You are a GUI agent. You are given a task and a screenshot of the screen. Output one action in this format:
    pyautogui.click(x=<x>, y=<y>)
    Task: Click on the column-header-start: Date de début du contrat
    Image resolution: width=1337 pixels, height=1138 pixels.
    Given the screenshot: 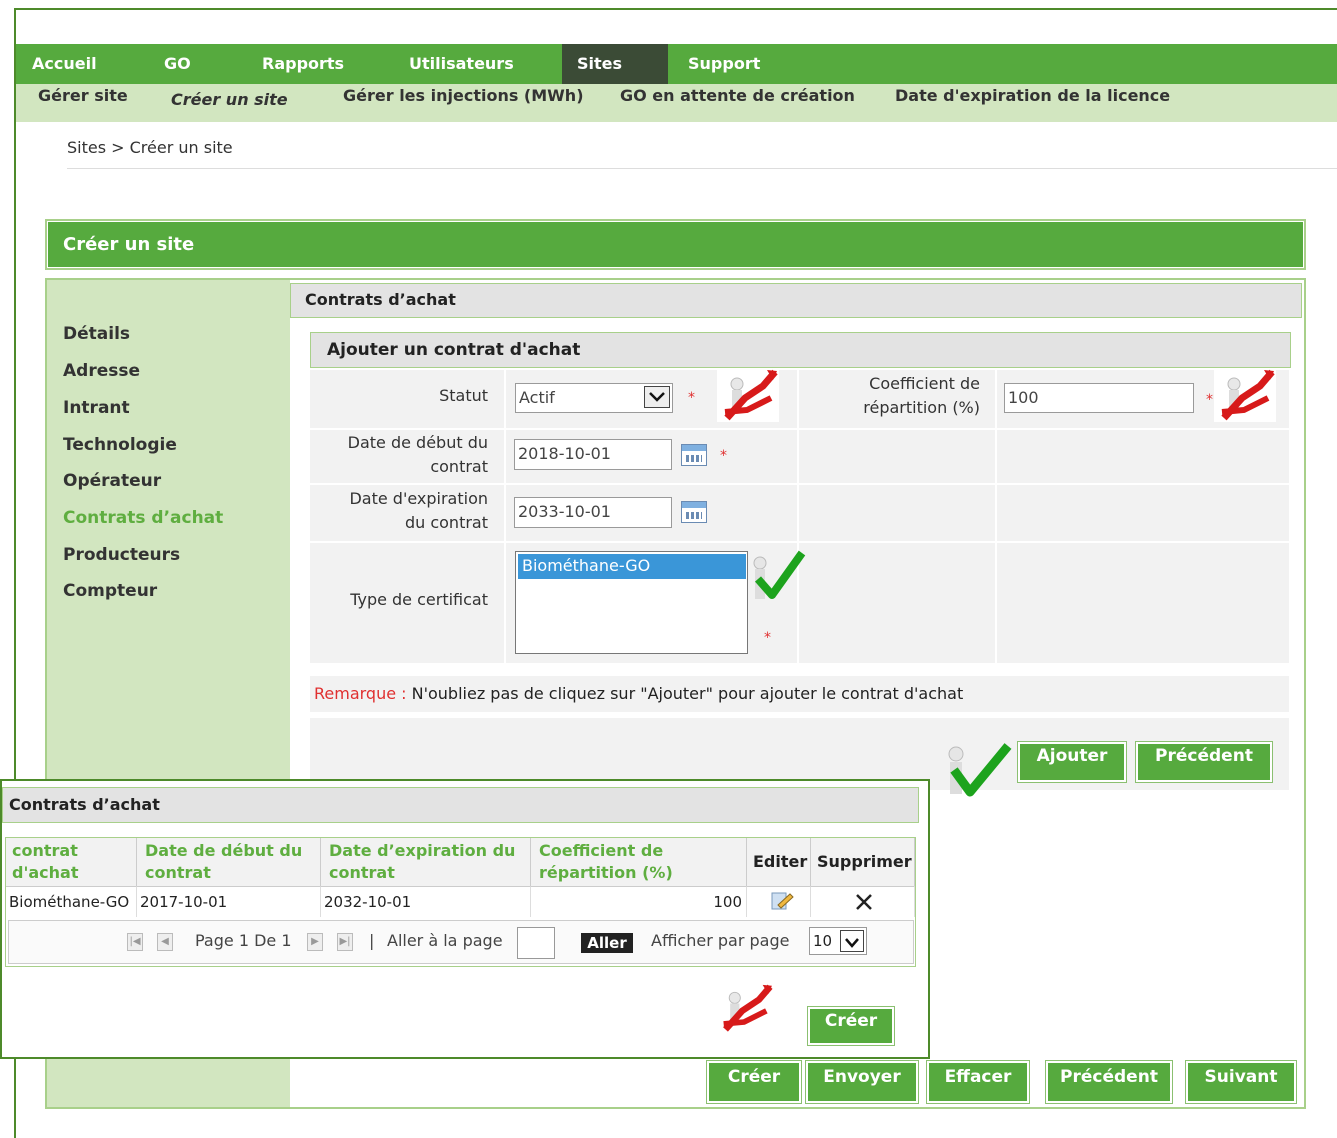 What is the action you would take?
    pyautogui.click(x=229, y=862)
    